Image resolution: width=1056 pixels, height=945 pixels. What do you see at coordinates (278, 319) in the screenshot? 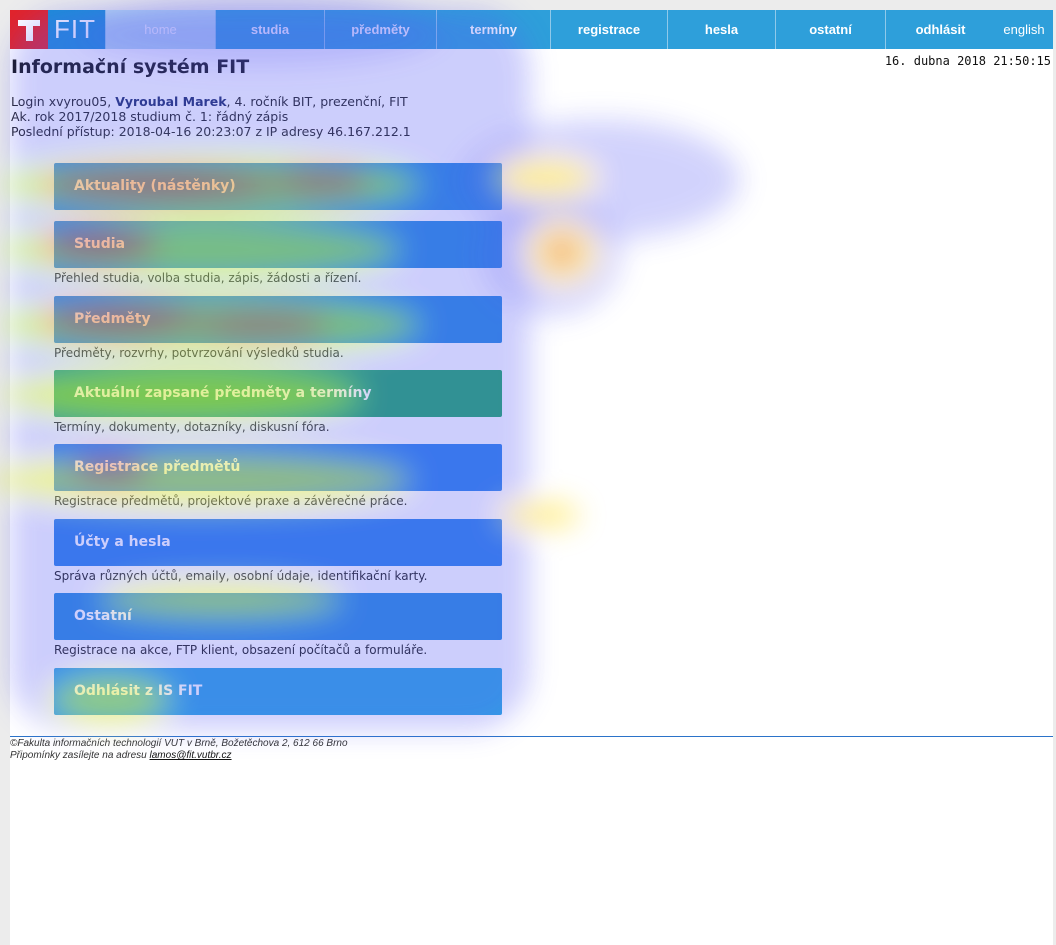
I see `menu-predmety-button: Předměty` at bounding box center [278, 319].